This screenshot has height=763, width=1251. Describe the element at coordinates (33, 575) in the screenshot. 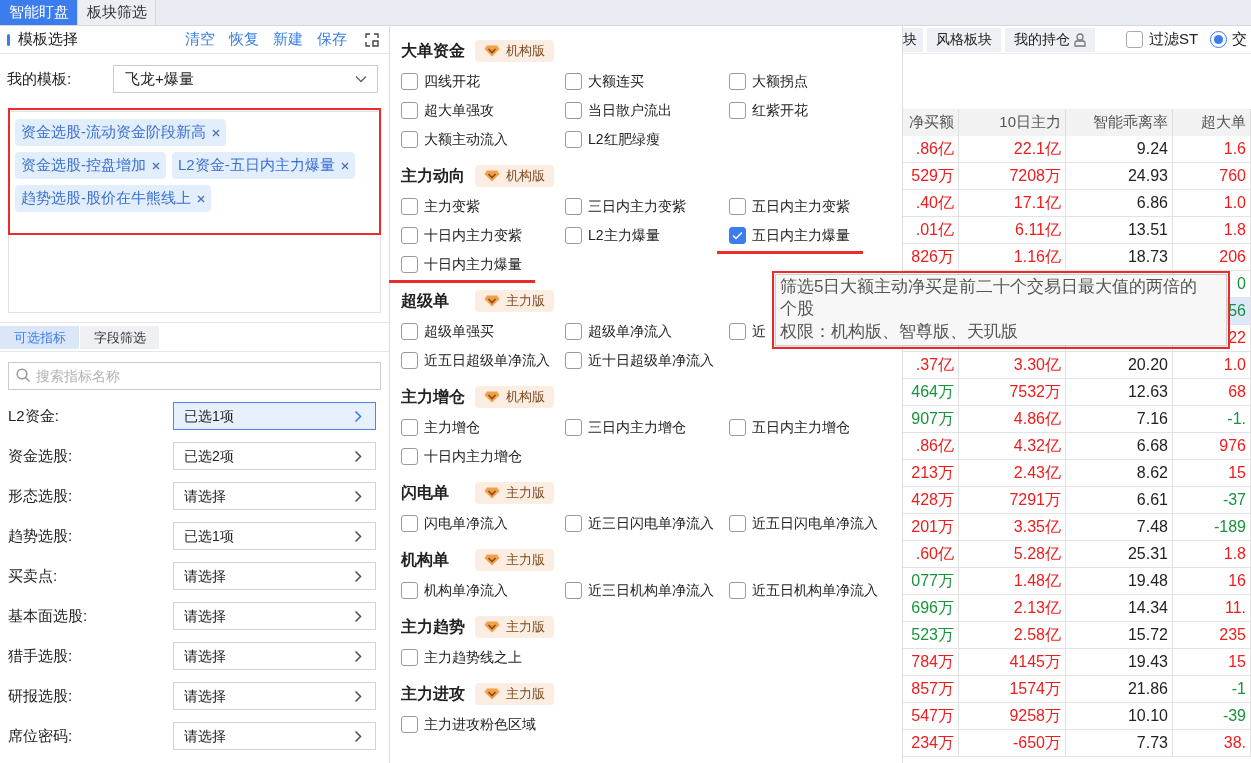

I see `indicator-label: 买卖点:` at that location.